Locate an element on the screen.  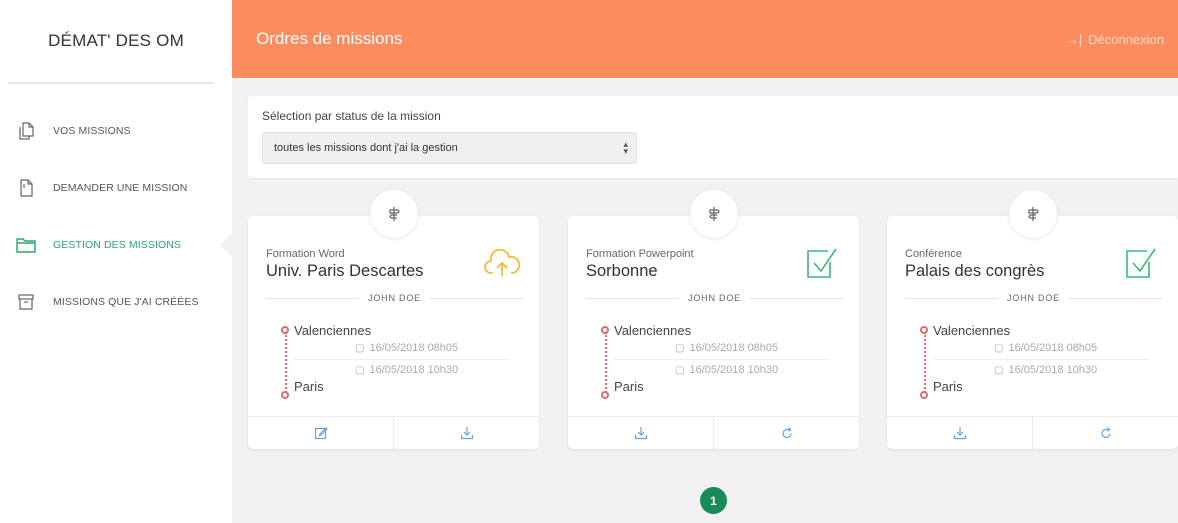
logout-button: →| Déconnexion is located at coordinates (1115, 39).